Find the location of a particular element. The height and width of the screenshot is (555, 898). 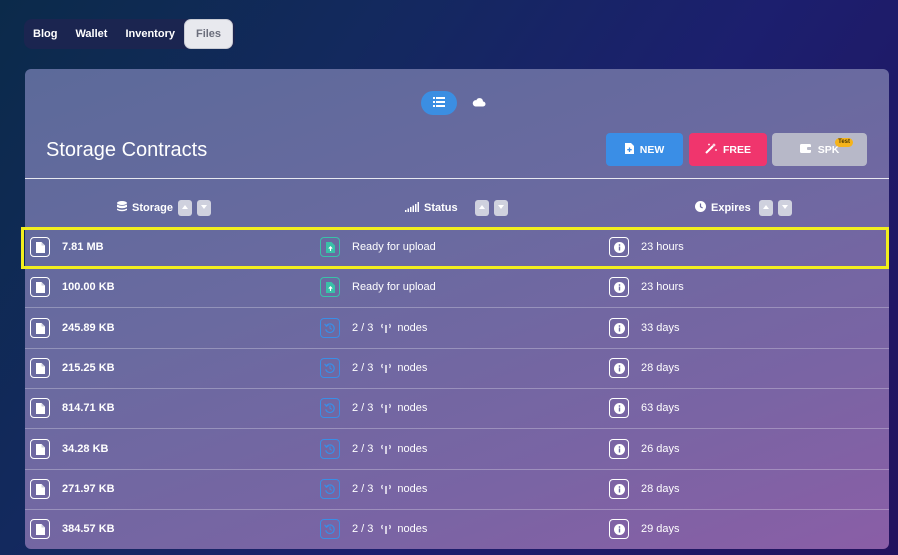

table-row: 245.89 KB 2 / 3 nodes 33 days is located at coordinates (457, 328).